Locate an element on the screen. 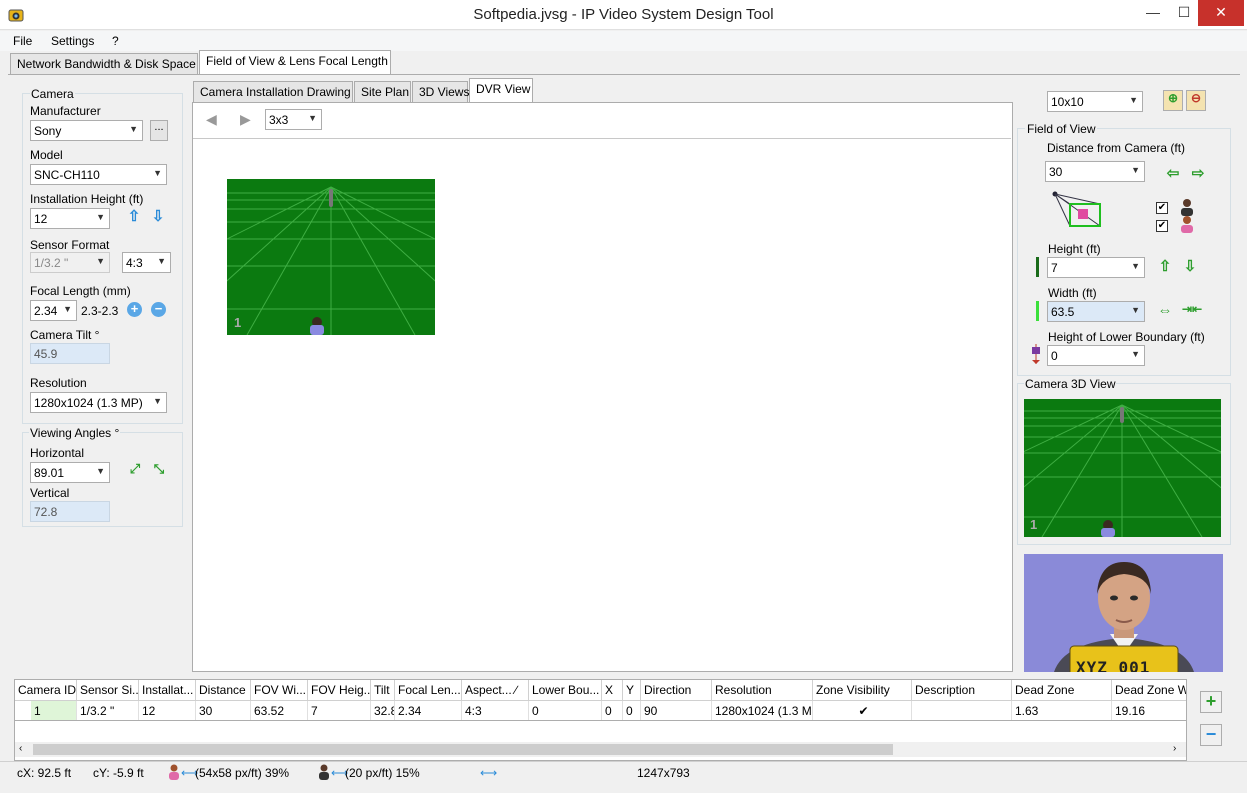  tab-3d-views: 3D Views is located at coordinates (440, 92).